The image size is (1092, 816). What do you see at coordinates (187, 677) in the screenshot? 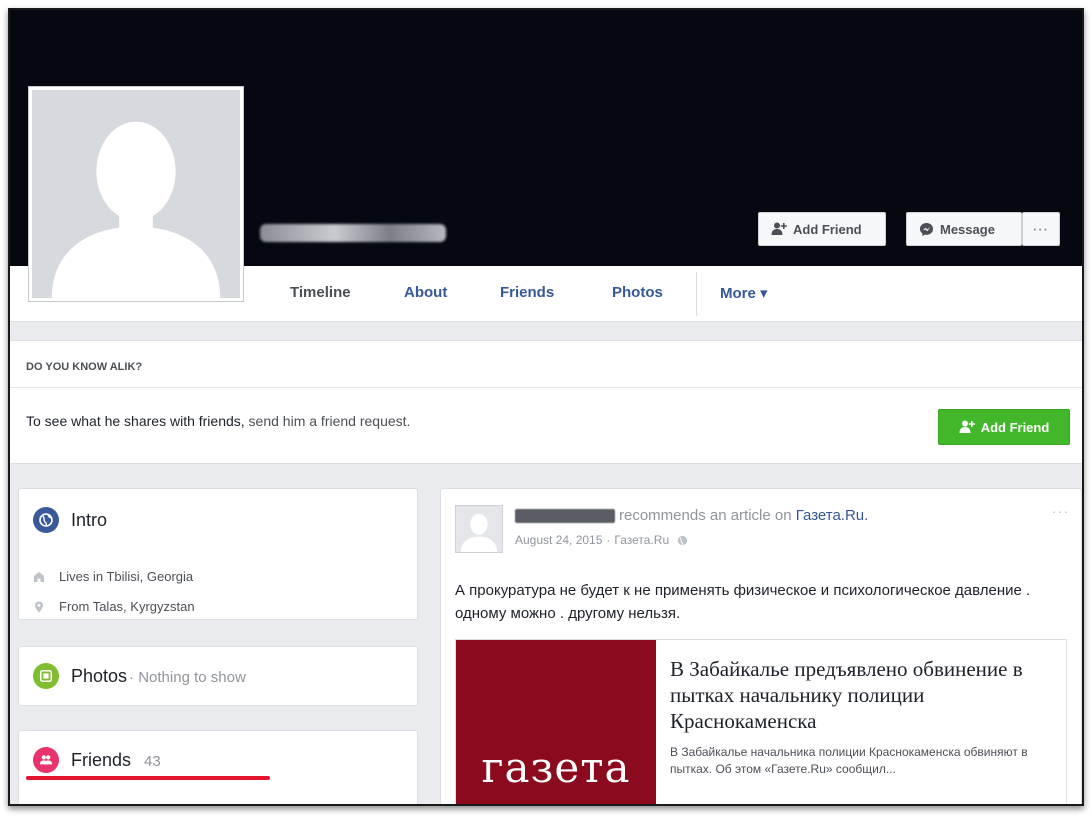
I see `photos-empty-text: · Nothing to show` at bounding box center [187, 677].